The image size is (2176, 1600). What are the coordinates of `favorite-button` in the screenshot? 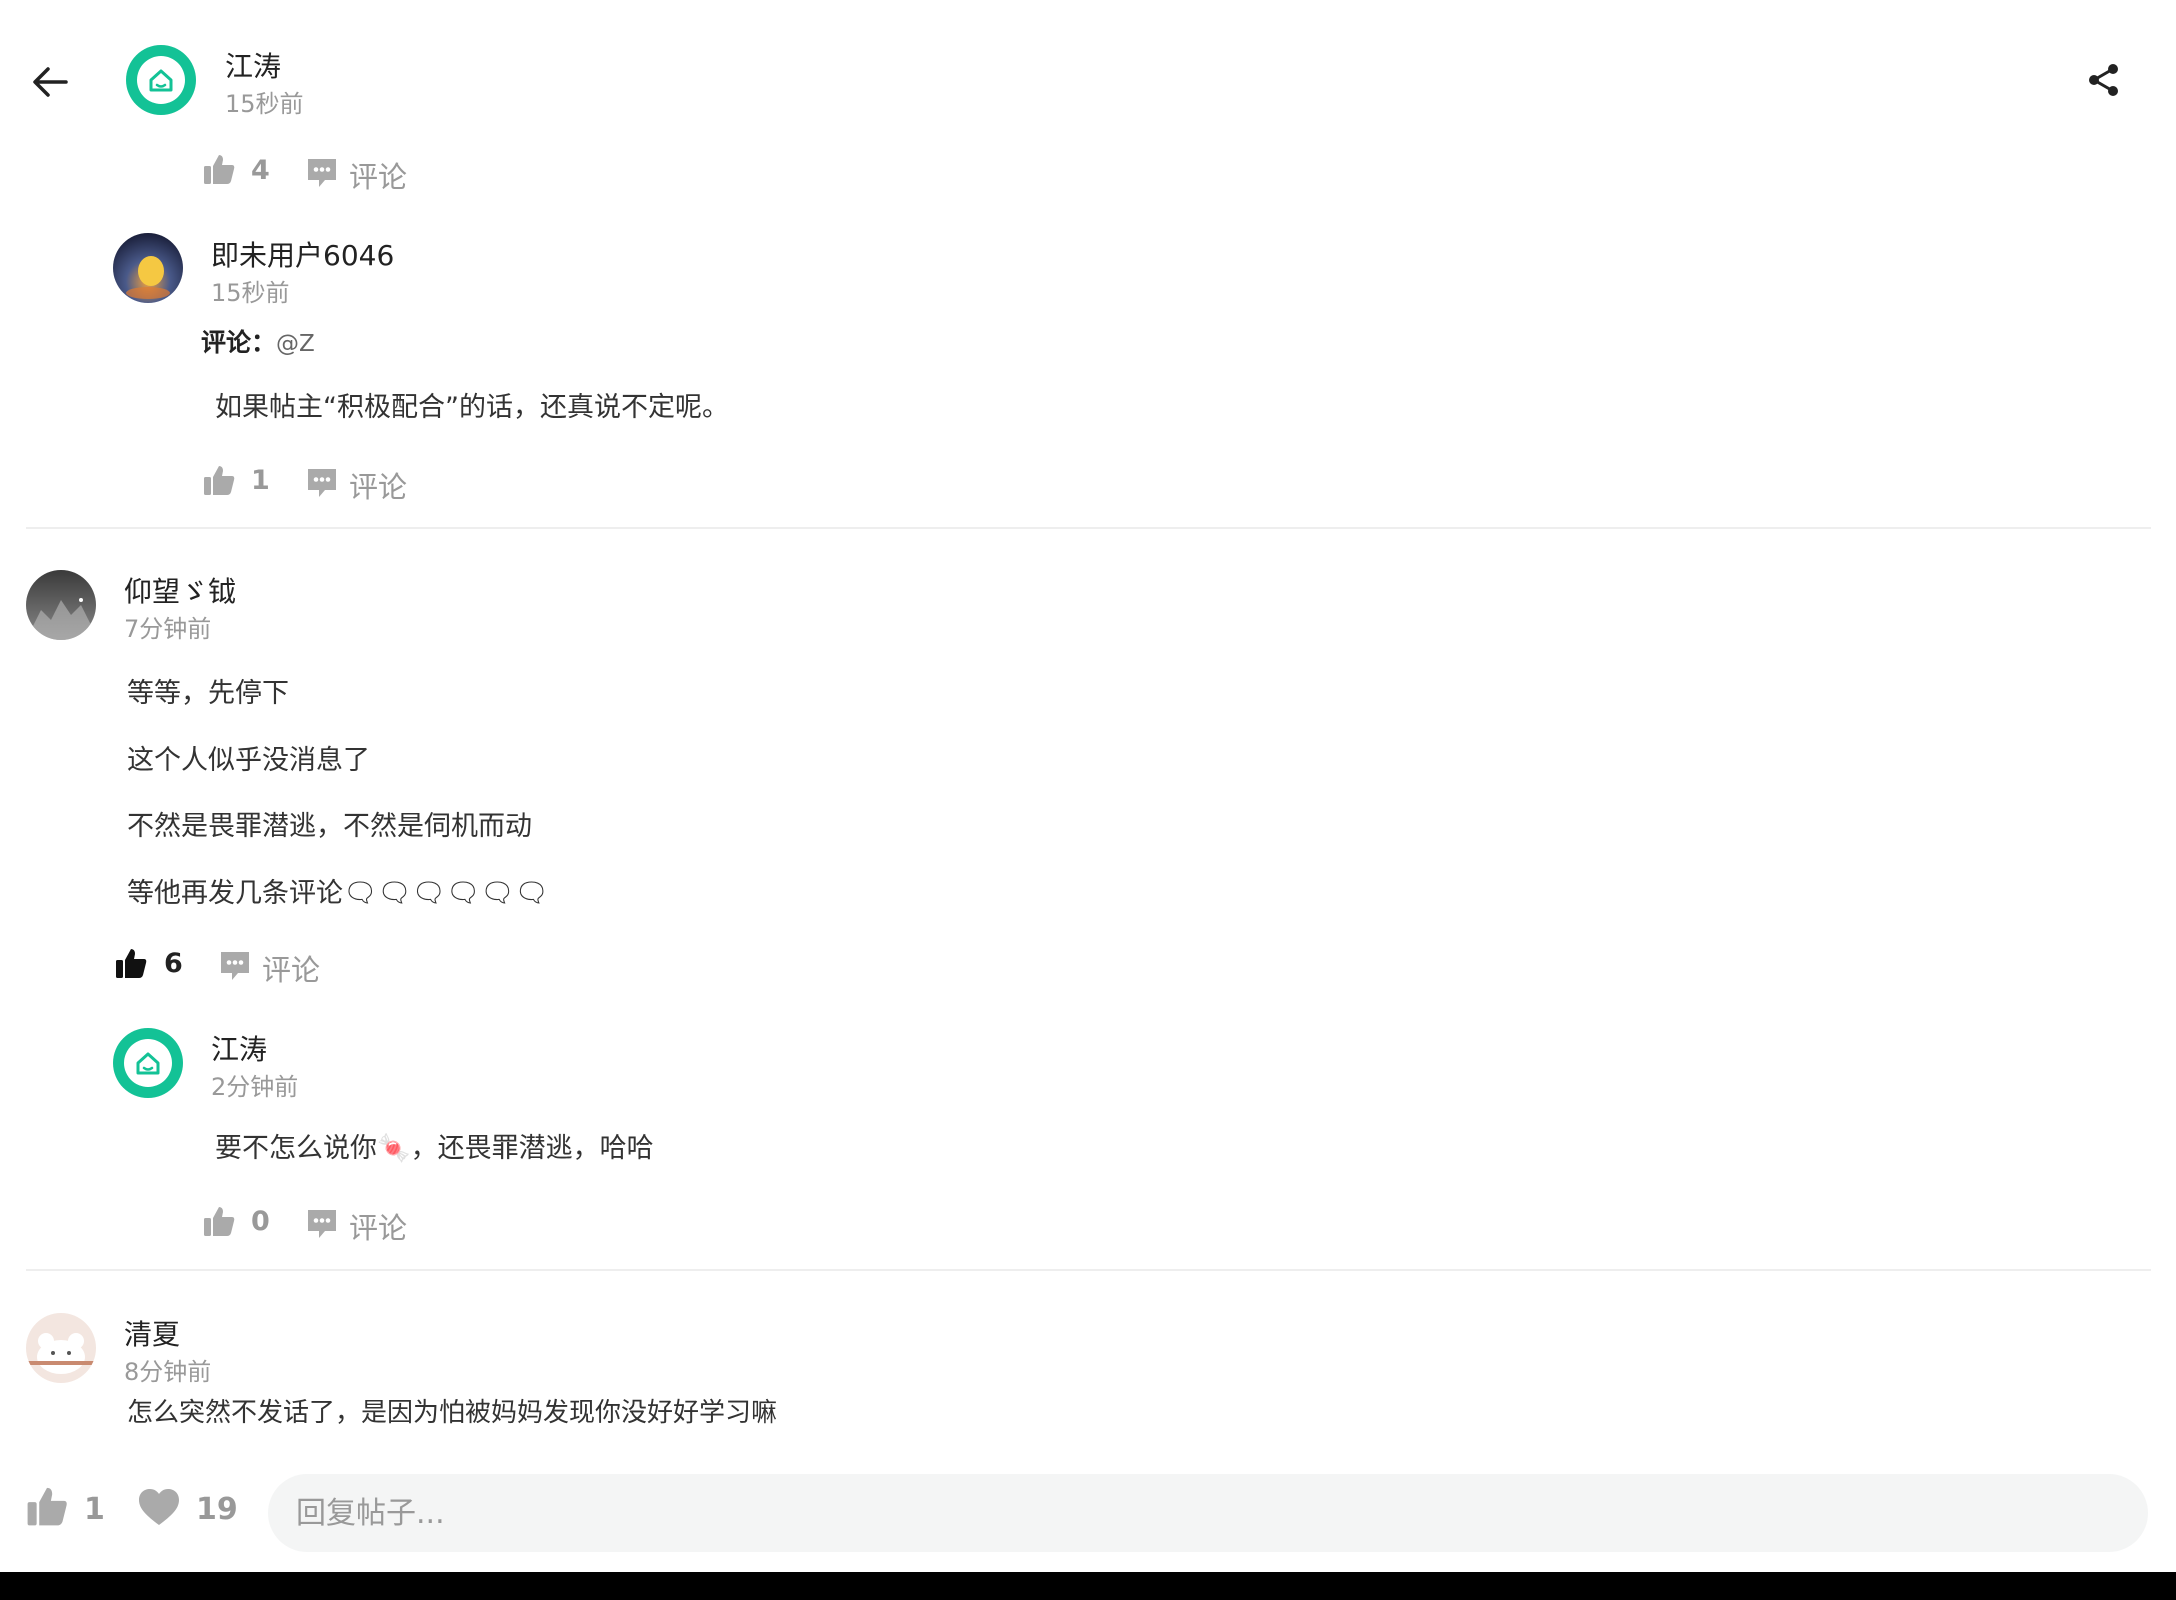 It's located at (159, 1507).